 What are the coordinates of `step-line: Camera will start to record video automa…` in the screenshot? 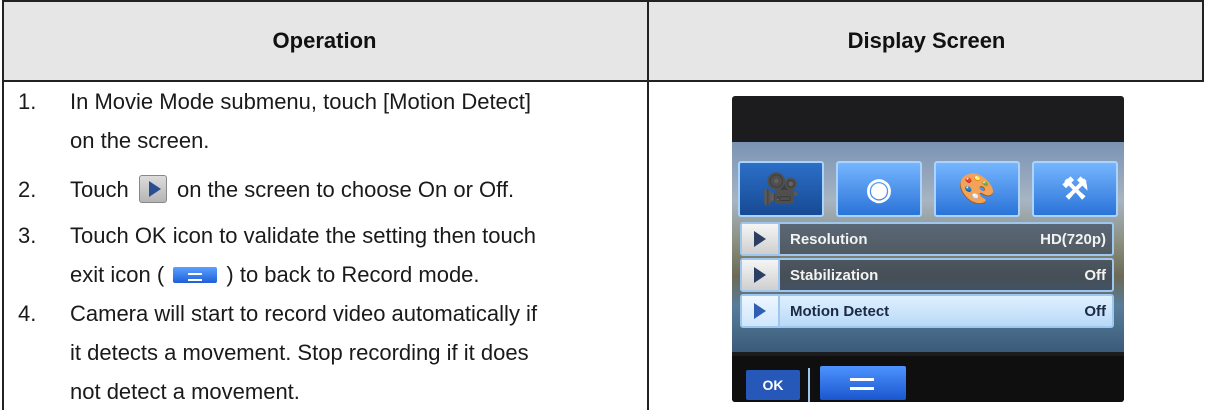 It's located at (304, 313).